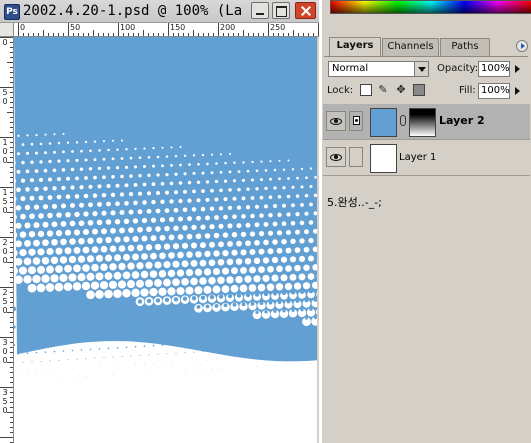 Image resolution: width=531 pixels, height=443 pixels. What do you see at coordinates (281, 10) in the screenshot?
I see `maximize-button` at bounding box center [281, 10].